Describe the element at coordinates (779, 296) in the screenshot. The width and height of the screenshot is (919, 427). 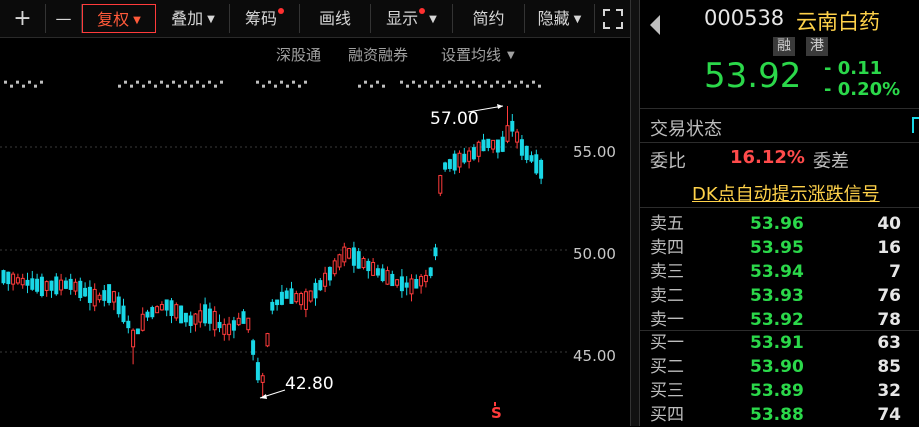
I see `ask-row: 卖二 53.93 76` at that location.